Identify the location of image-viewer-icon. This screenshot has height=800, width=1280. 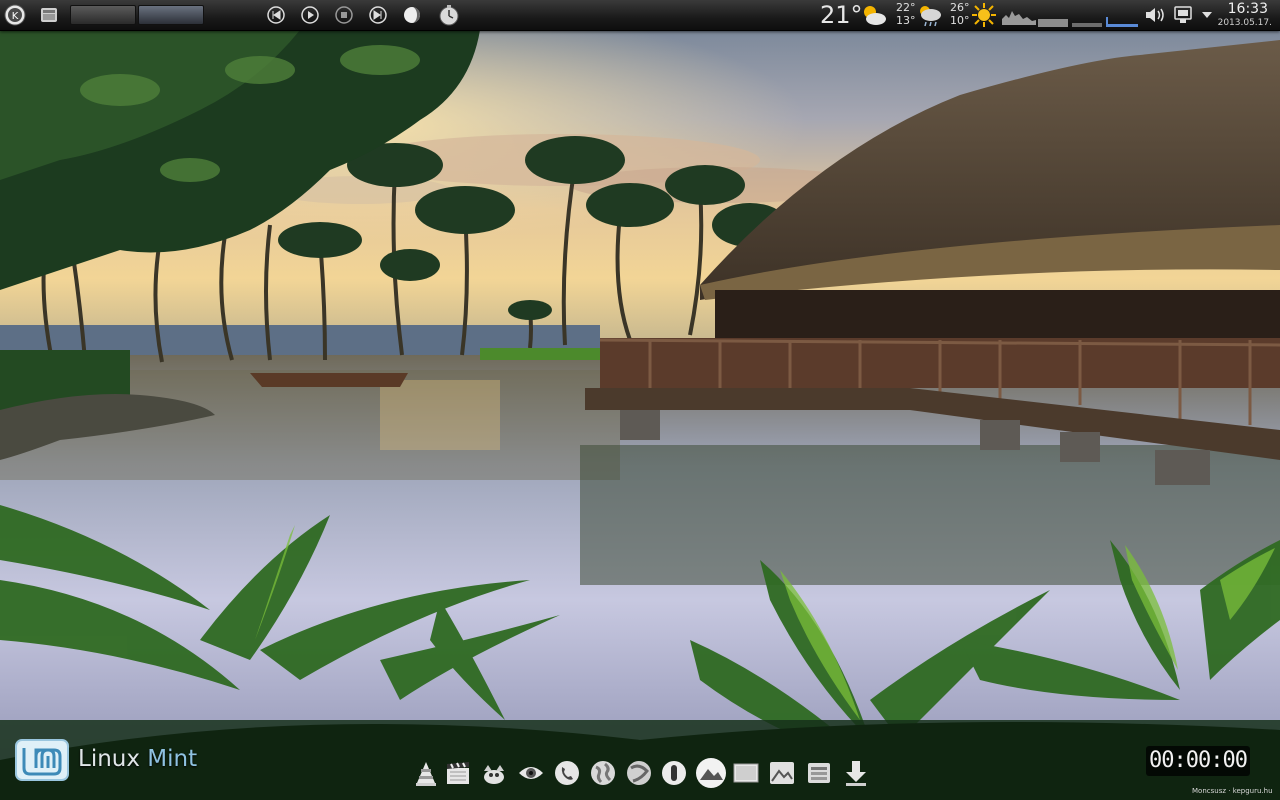
(782, 773).